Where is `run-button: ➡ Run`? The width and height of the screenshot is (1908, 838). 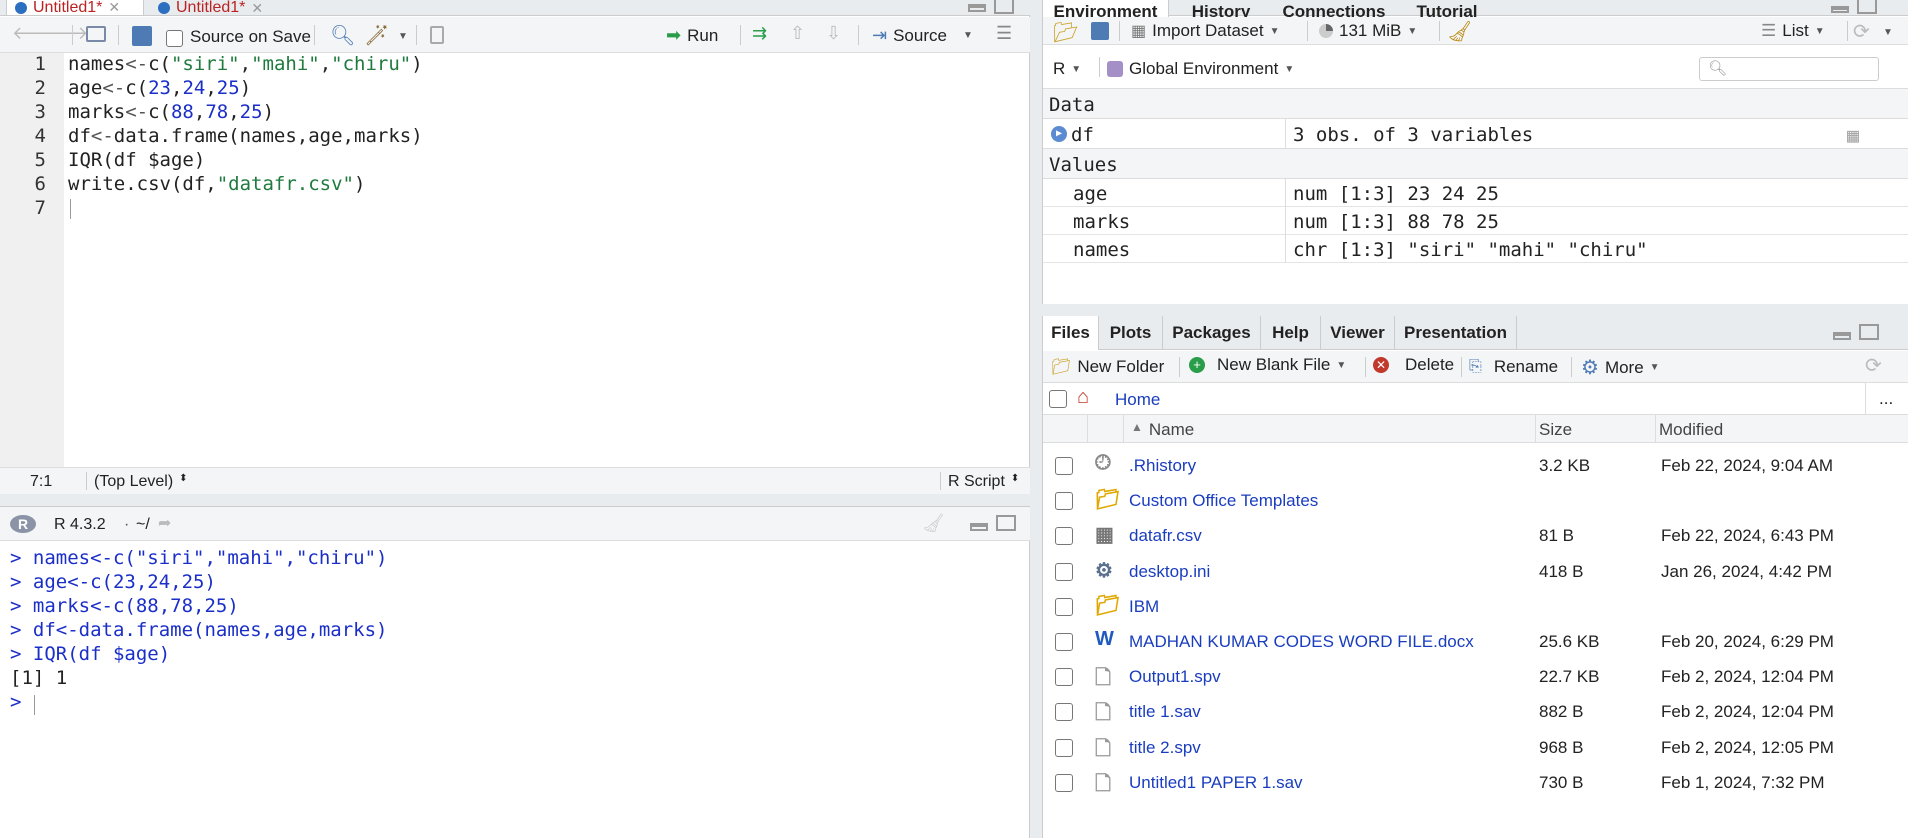
run-button: ➡ Run is located at coordinates (692, 35).